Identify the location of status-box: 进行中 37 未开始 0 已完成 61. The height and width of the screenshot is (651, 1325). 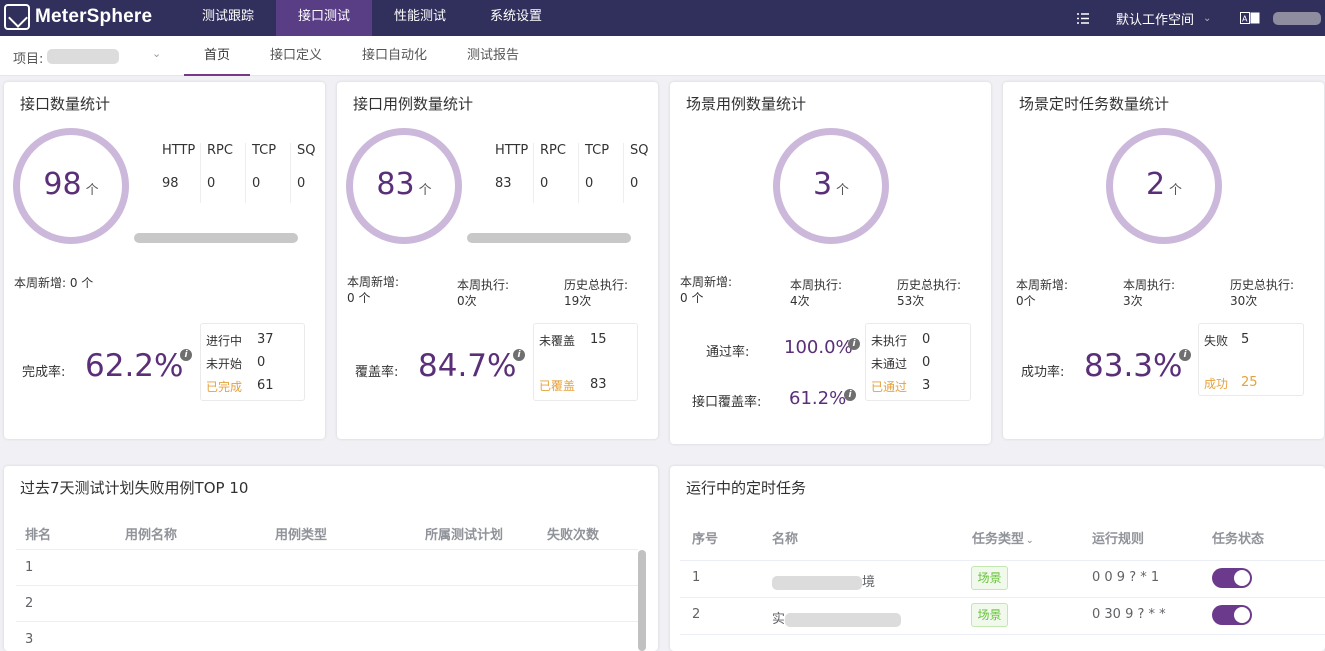
(252, 362).